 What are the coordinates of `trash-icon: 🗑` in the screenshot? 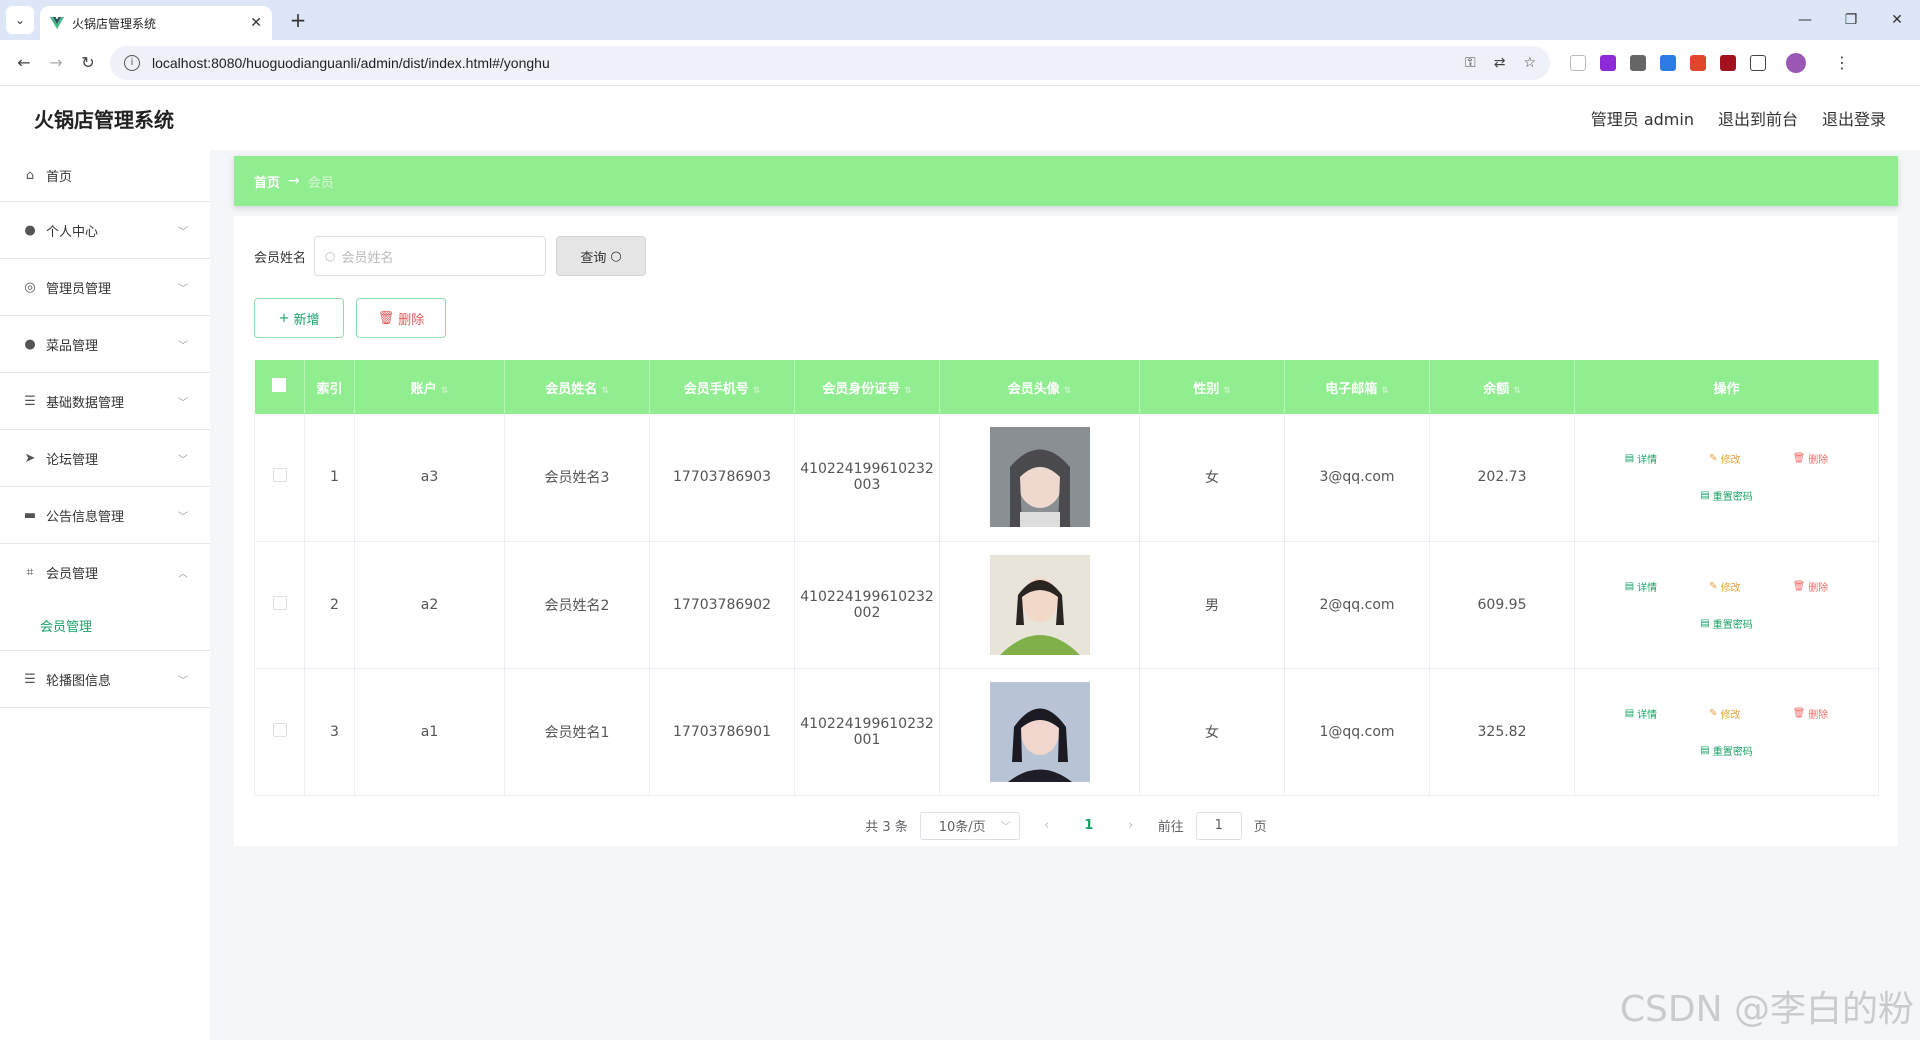 It's located at (1799, 586).